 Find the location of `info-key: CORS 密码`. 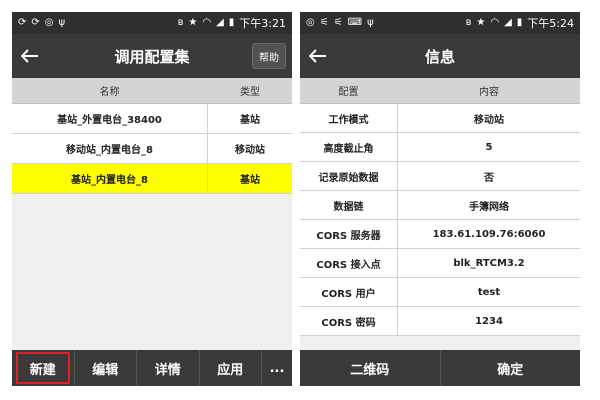

info-key: CORS 密码 is located at coordinates (349, 321).